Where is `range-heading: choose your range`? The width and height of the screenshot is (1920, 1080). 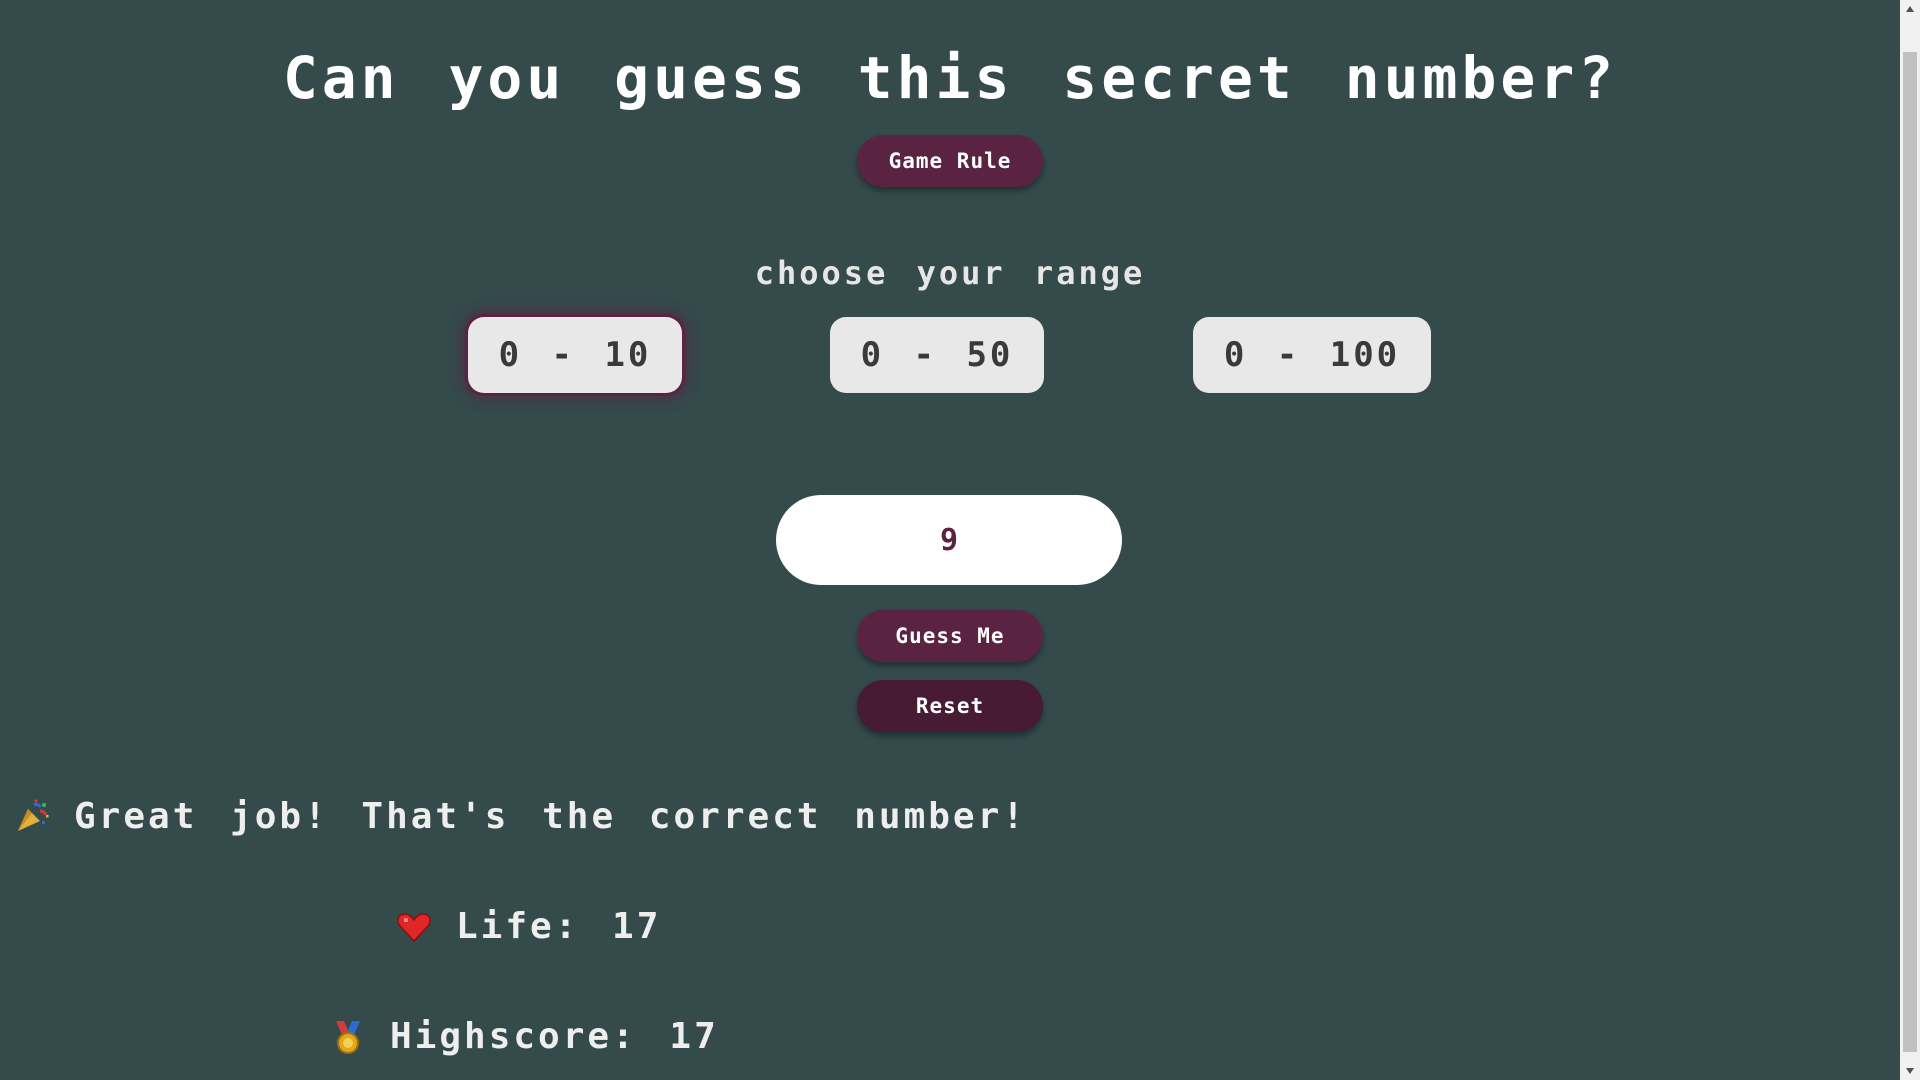 range-heading: choose your range is located at coordinates (950, 273).